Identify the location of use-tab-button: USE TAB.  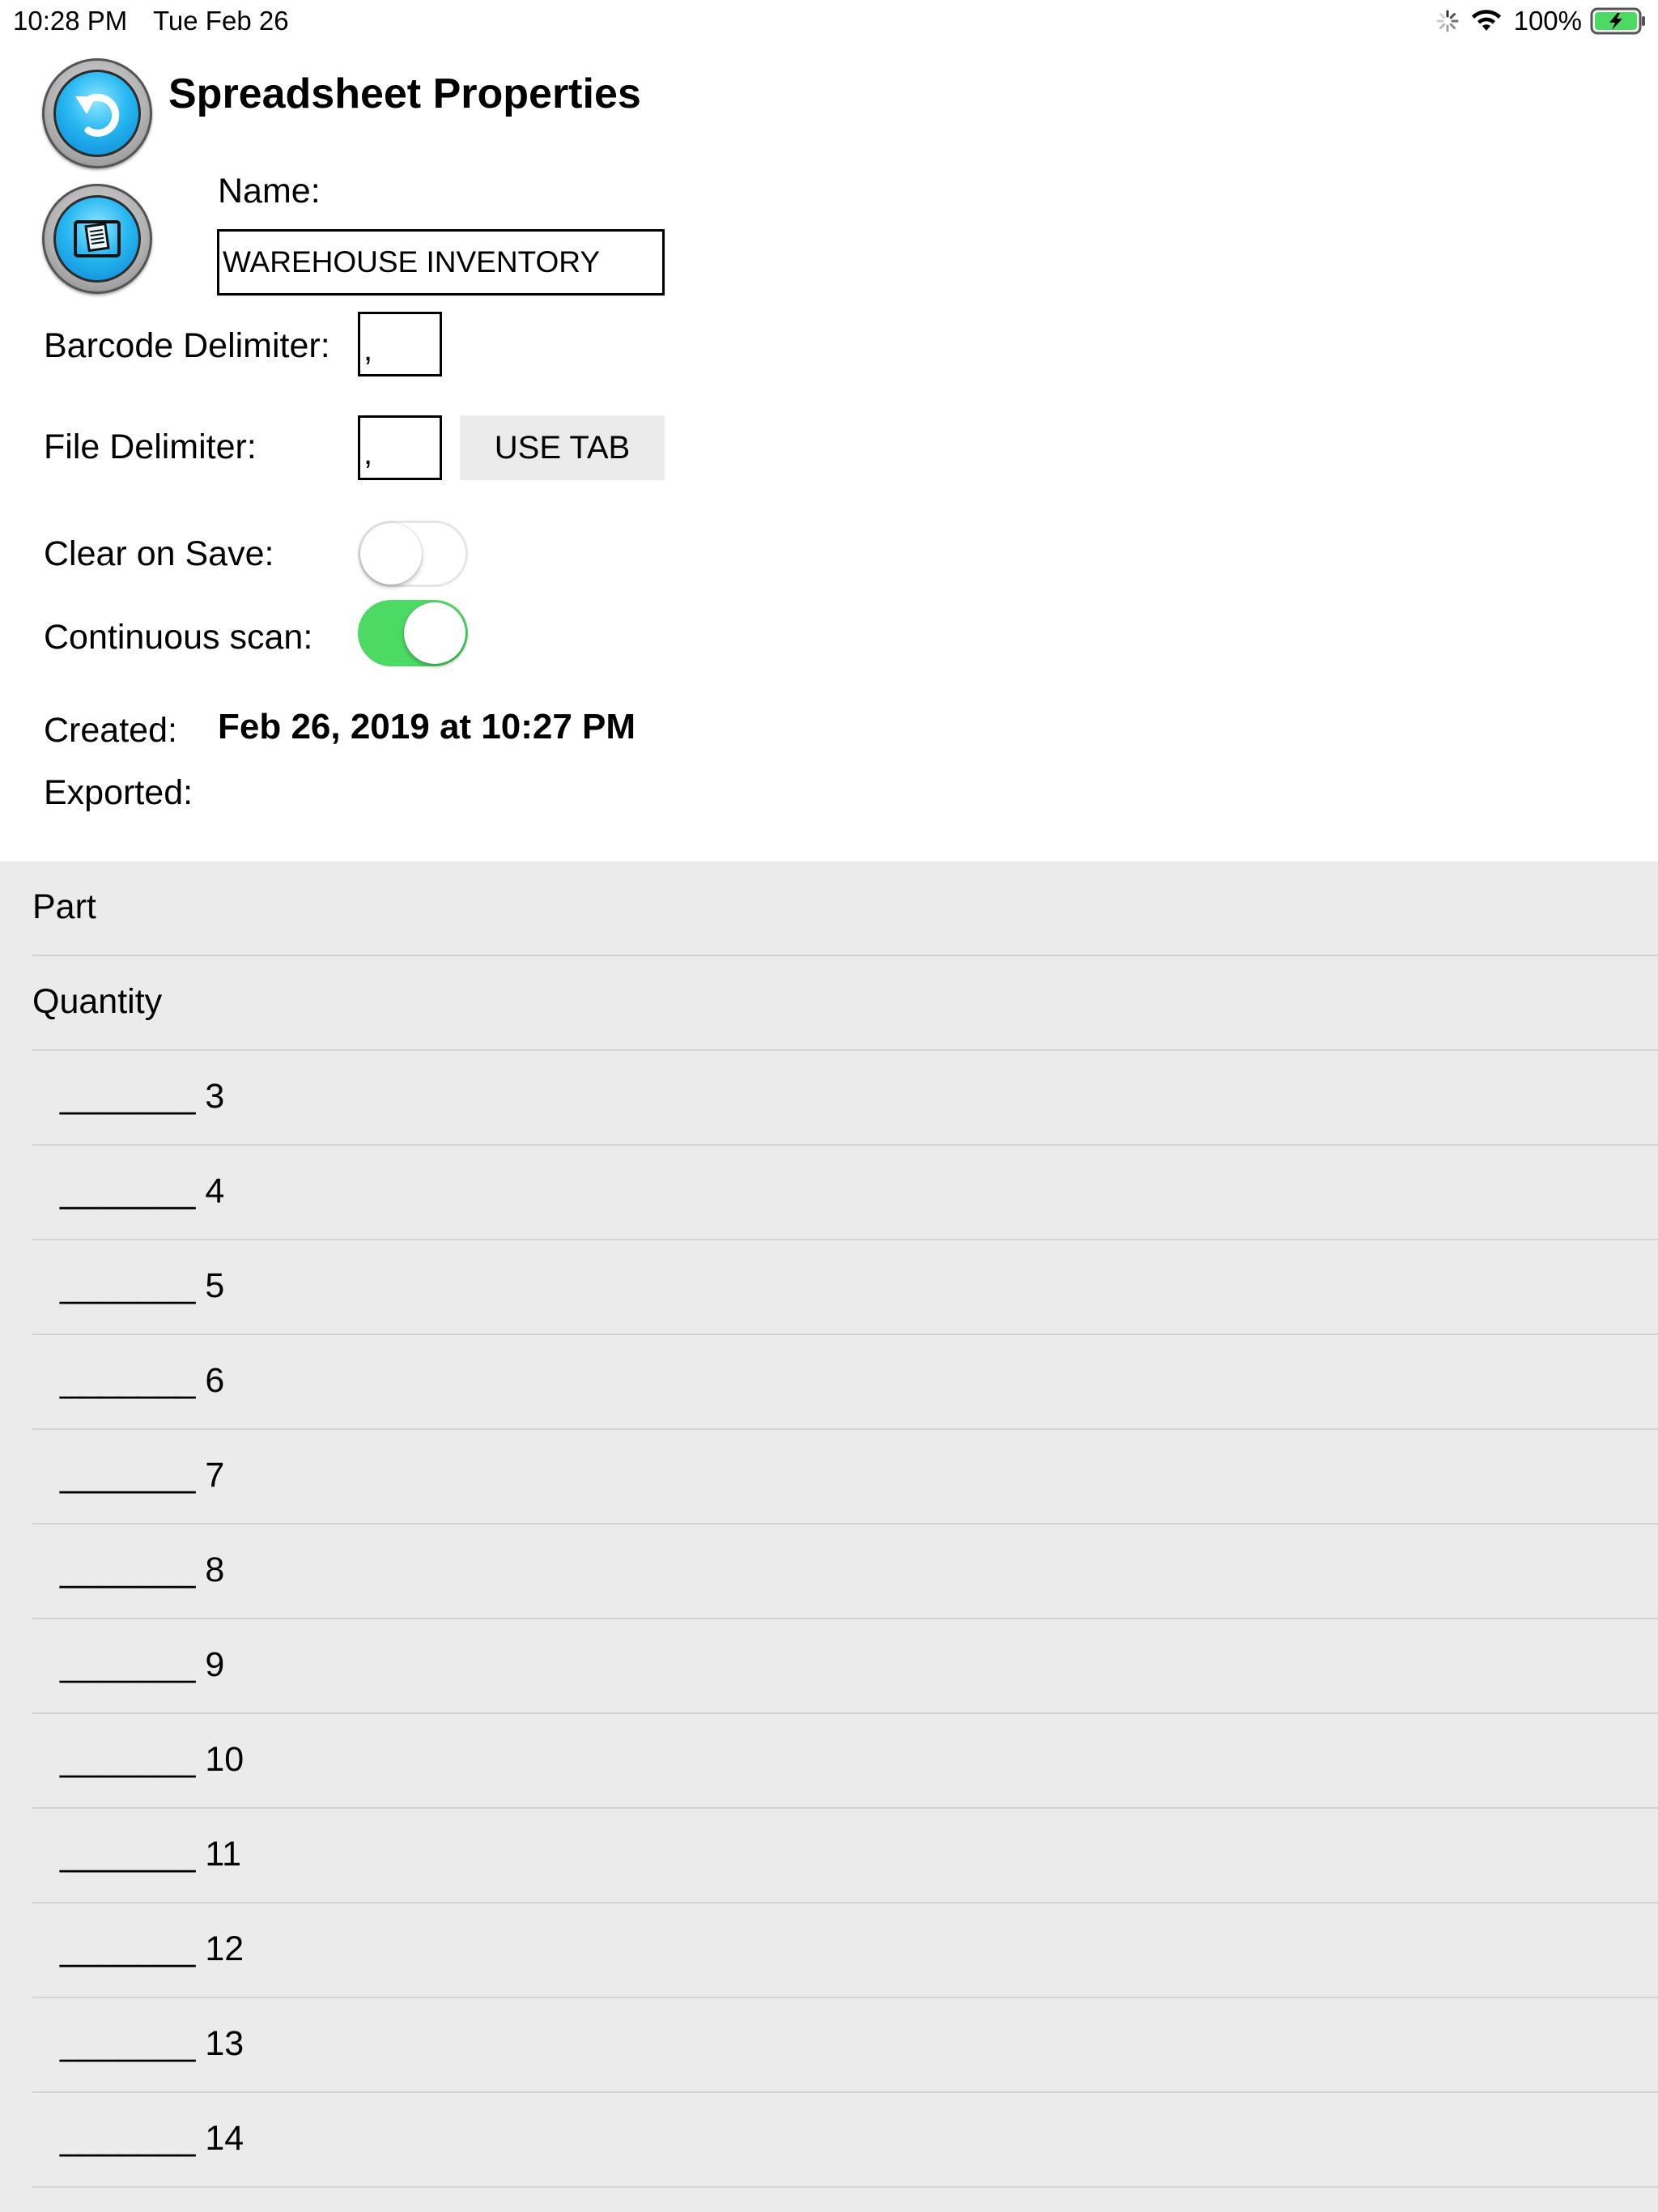
(562, 447).